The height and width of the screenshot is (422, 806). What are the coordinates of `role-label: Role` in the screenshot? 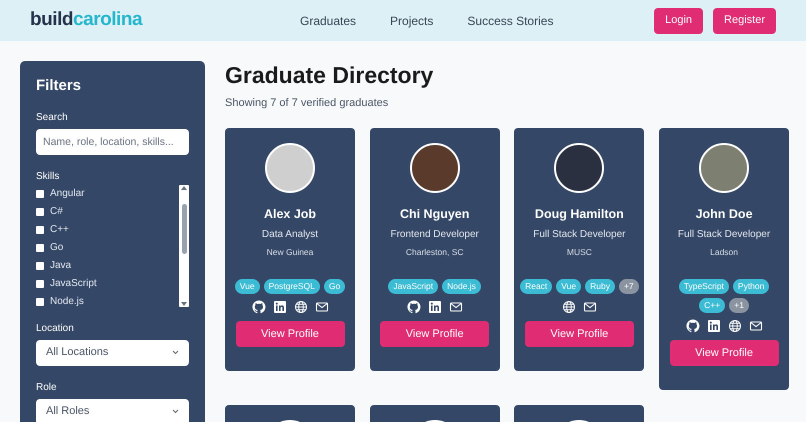 It's located at (47, 387).